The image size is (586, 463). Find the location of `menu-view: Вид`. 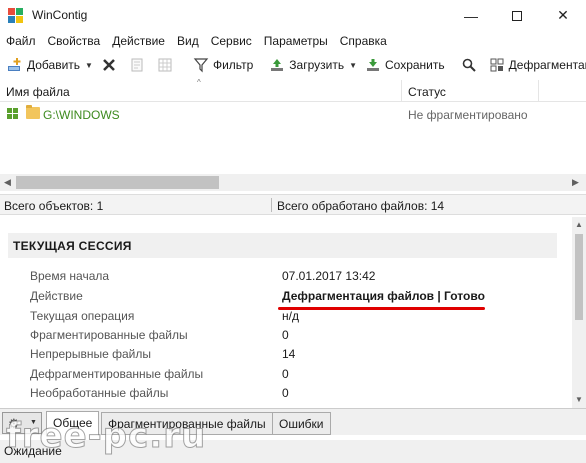

menu-view: Вид is located at coordinates (188, 41).